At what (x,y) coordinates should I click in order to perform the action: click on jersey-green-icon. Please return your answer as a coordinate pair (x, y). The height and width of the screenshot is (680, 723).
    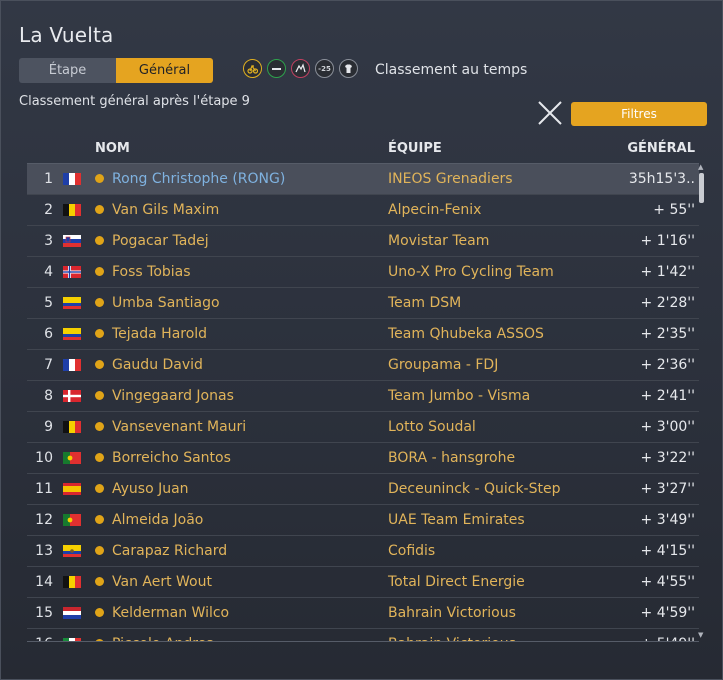
    Looking at the image, I should click on (276, 68).